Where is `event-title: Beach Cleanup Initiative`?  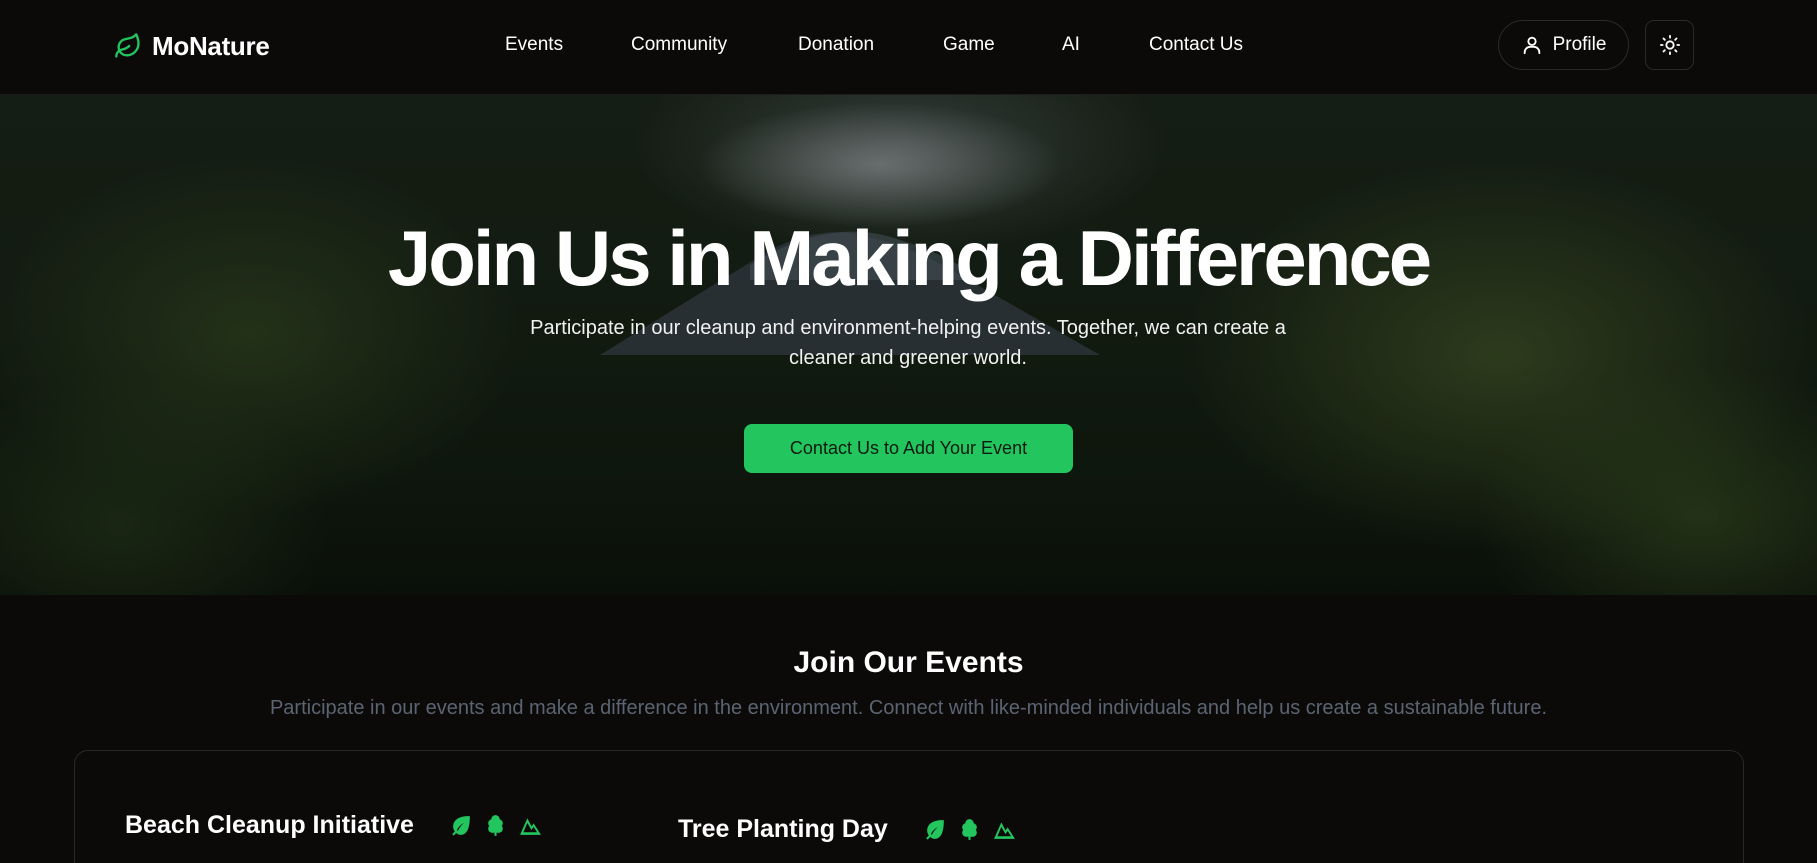 event-title: Beach Cleanup Initiative is located at coordinates (269, 825).